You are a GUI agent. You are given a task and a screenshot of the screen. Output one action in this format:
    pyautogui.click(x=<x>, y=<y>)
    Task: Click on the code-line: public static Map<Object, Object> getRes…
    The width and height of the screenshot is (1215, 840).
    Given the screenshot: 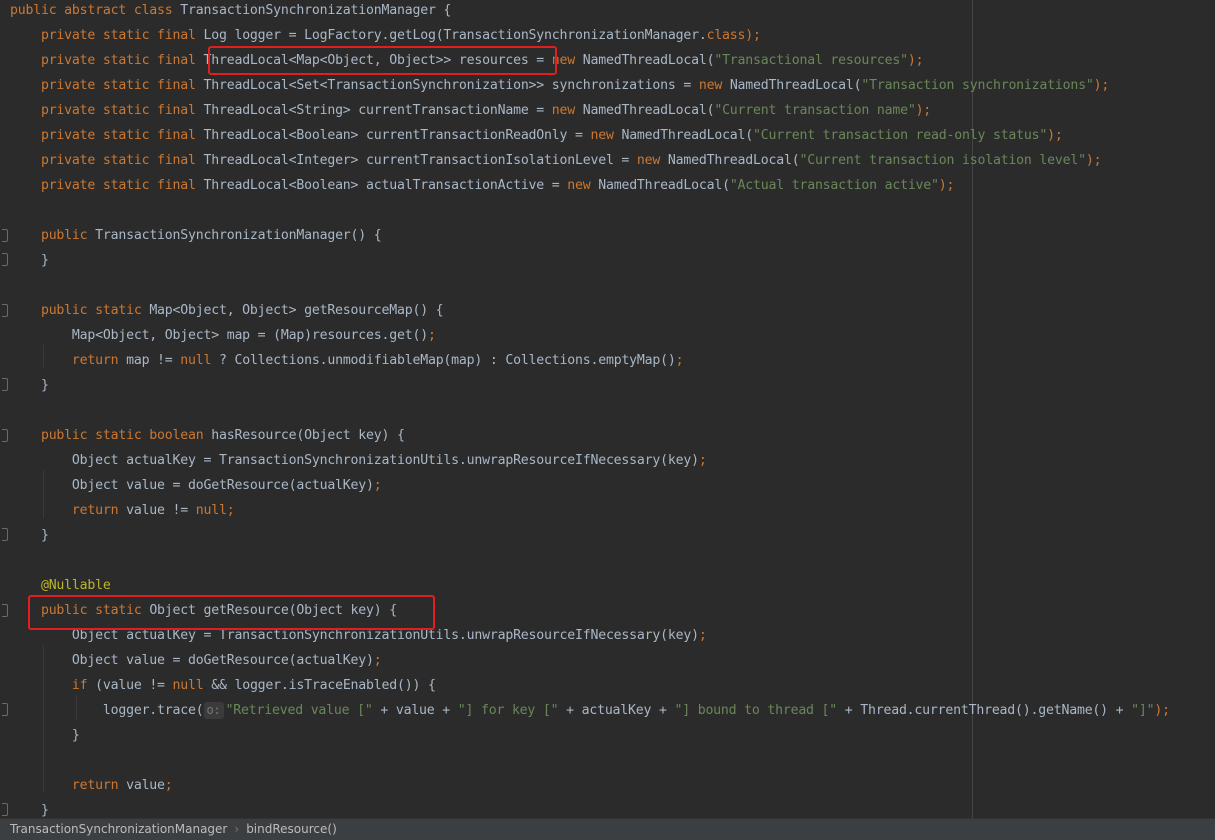 What is the action you would take?
    pyautogui.click(x=227, y=310)
    